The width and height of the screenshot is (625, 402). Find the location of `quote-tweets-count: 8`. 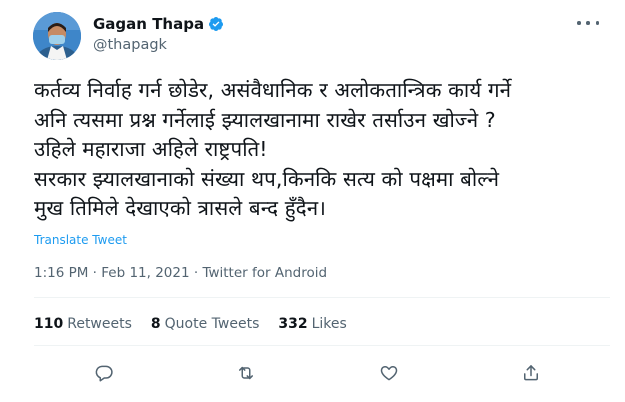

quote-tweets-count: 8 is located at coordinates (155, 324).